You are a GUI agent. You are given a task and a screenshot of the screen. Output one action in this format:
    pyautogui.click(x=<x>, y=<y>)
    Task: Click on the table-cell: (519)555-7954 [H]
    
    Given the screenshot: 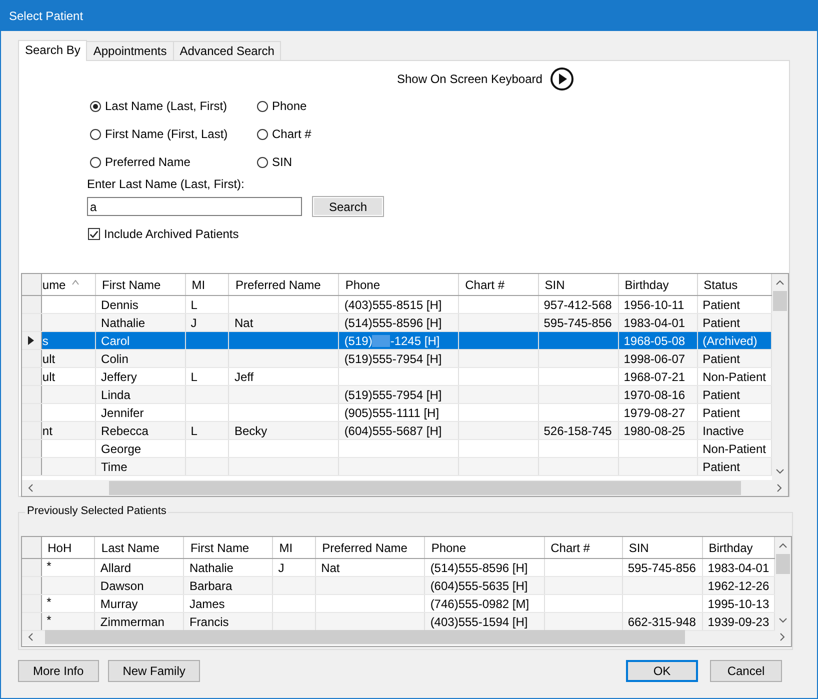 What is the action you would take?
    pyautogui.click(x=393, y=395)
    